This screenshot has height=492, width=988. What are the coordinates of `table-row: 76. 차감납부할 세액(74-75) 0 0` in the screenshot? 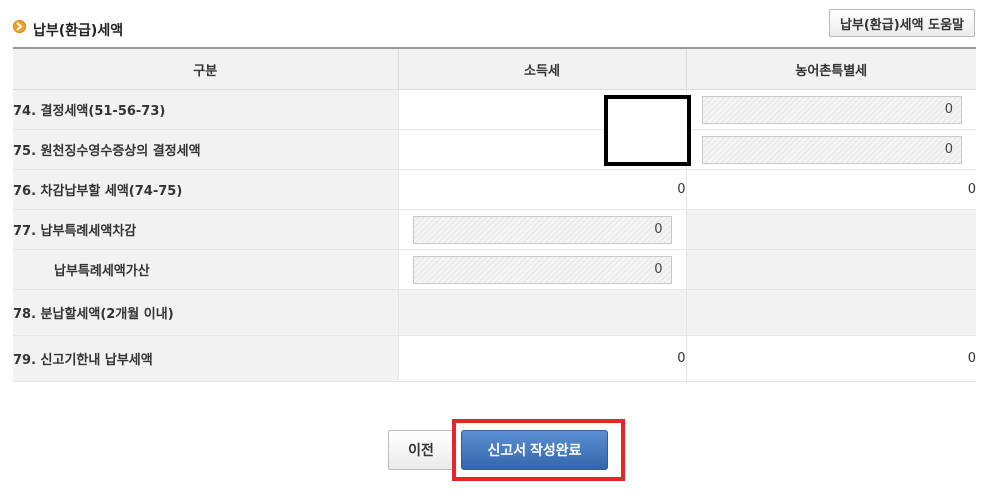 It's located at (494, 189).